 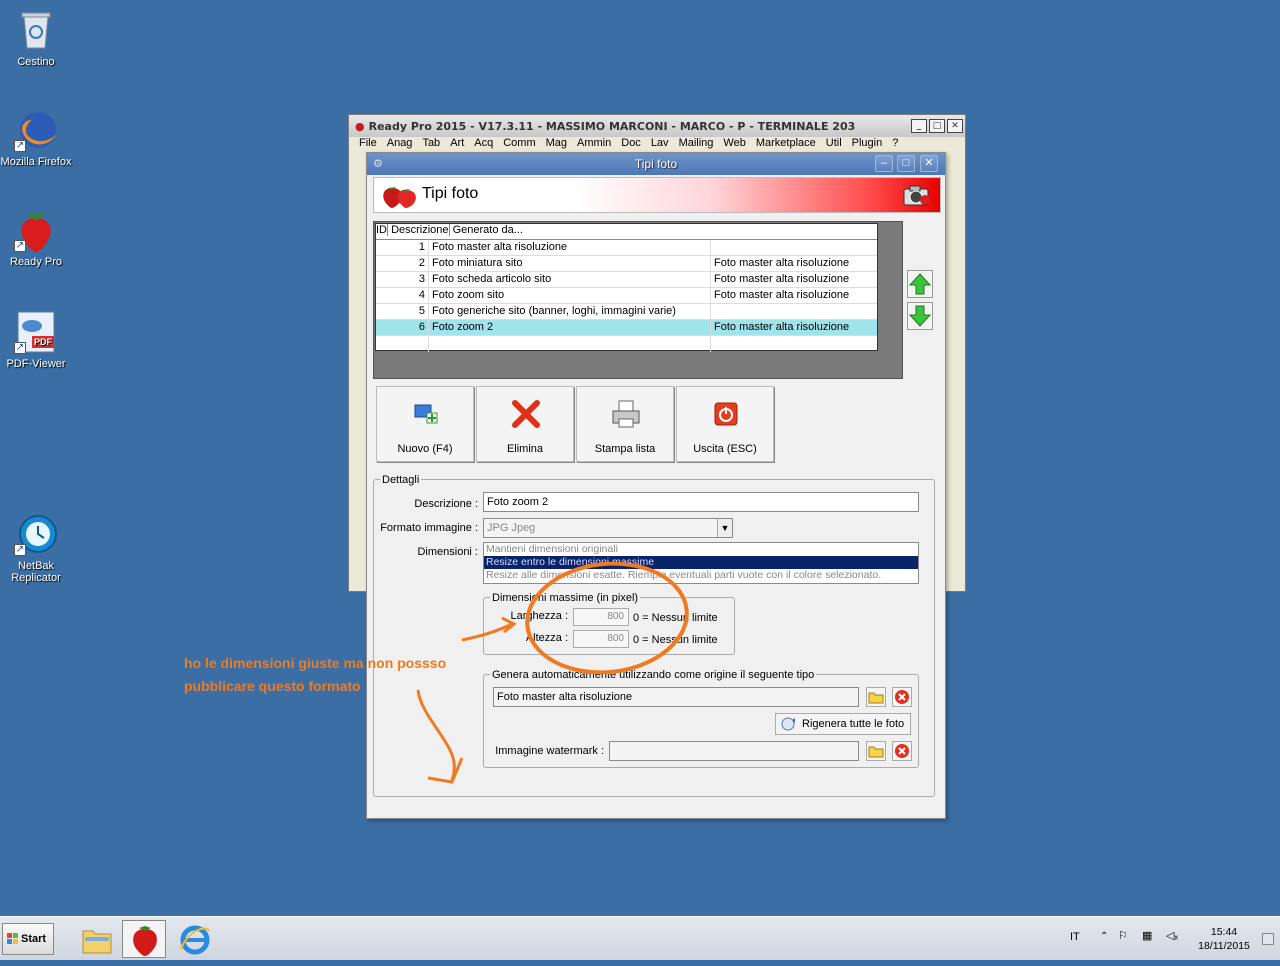 What do you see at coordinates (794, 312) in the screenshot?
I see `cell-generato-da` at bounding box center [794, 312].